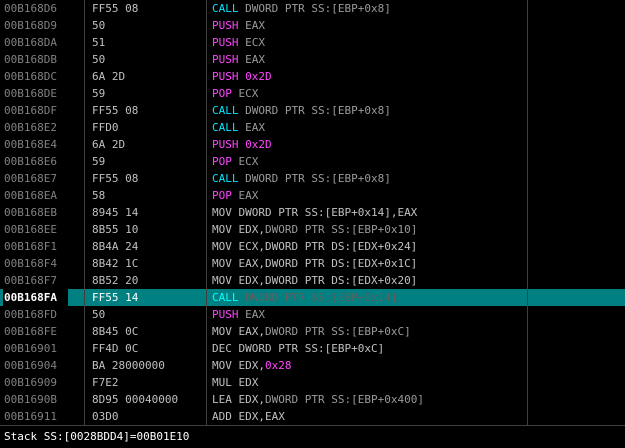 The height and width of the screenshot is (448, 625). I want to click on row-address: 00B168E7, so click(30, 178).